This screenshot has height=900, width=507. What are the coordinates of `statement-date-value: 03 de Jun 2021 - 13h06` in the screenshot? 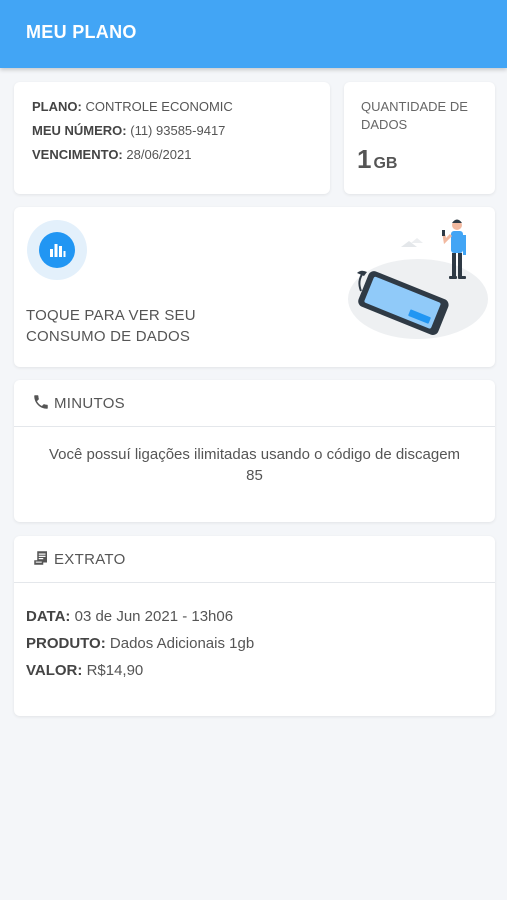 It's located at (154, 616).